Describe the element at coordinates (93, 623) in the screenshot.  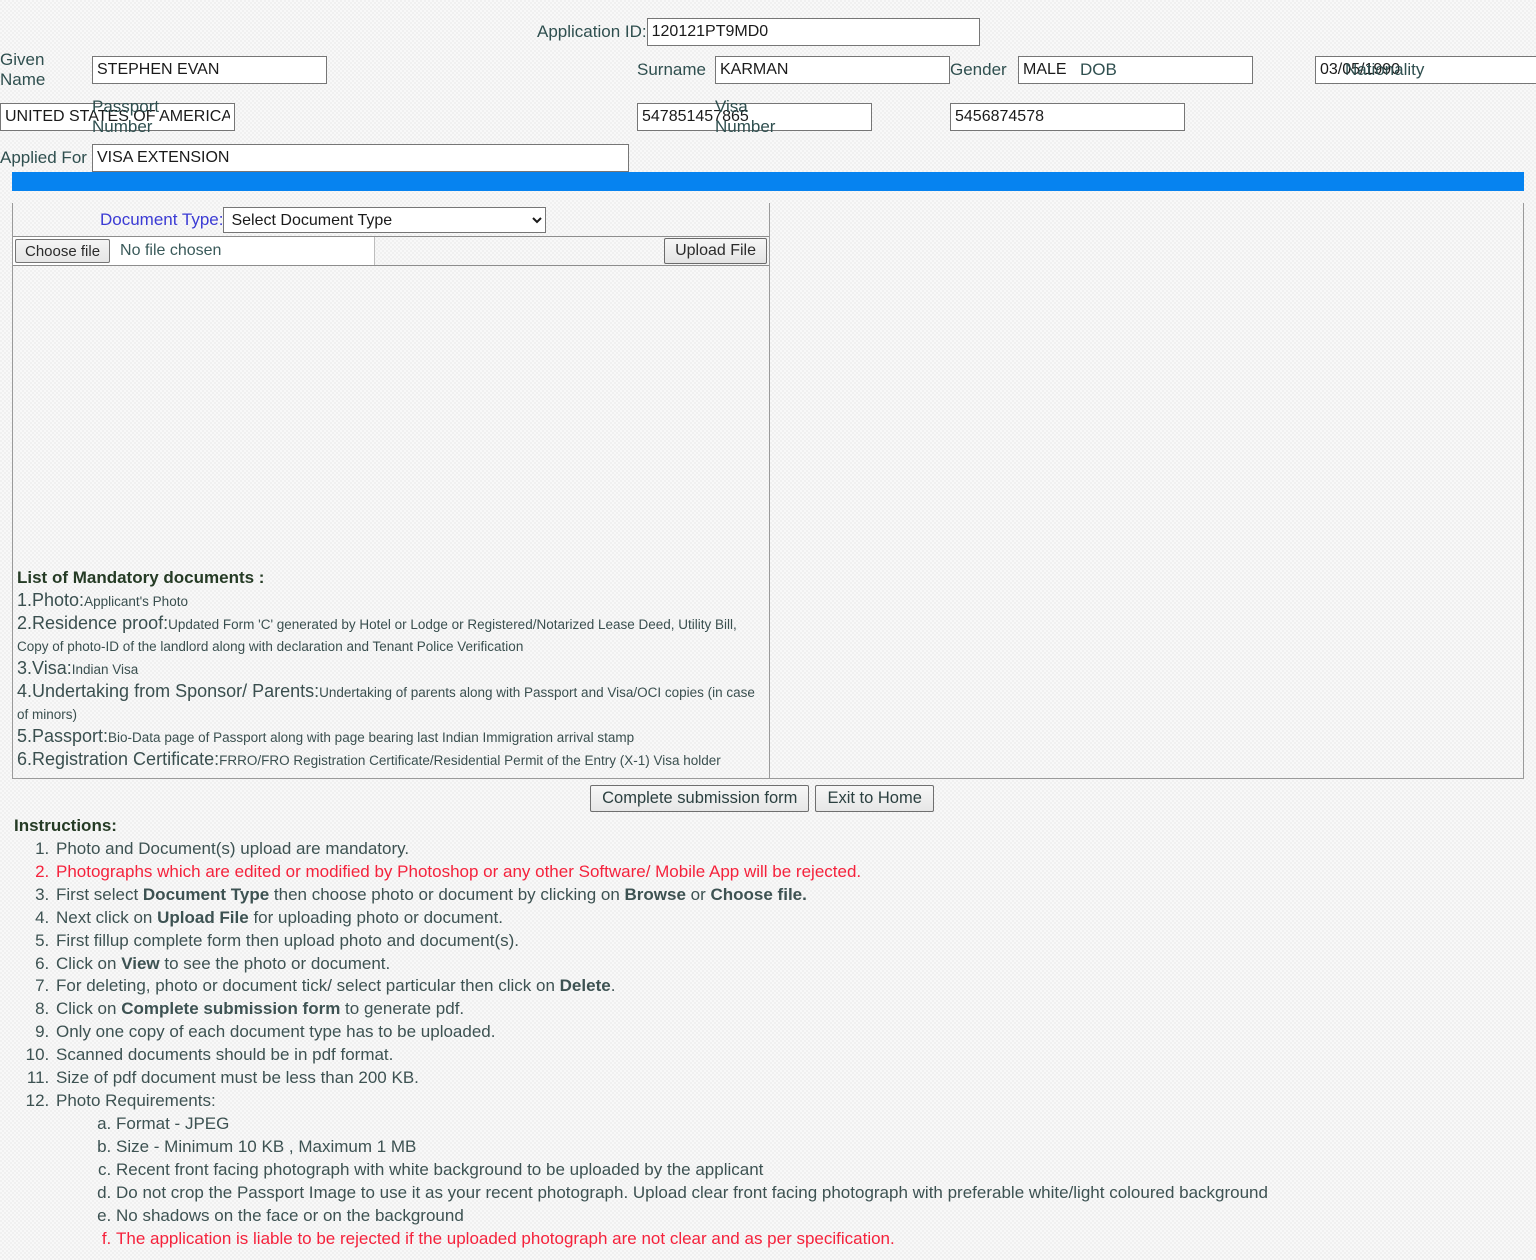
I see `mandatory-document-name: 2.Residence proof:` at that location.